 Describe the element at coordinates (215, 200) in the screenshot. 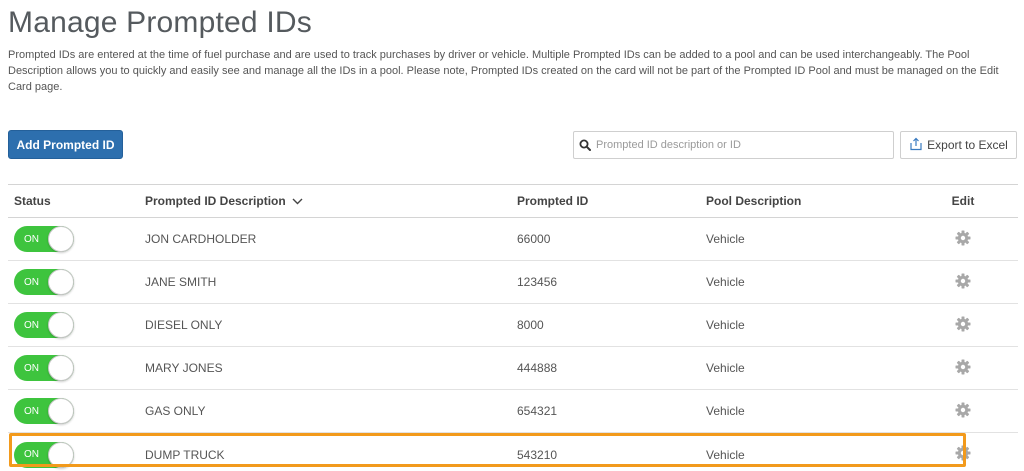

I see `header-description-label: Prompted ID Description` at that location.